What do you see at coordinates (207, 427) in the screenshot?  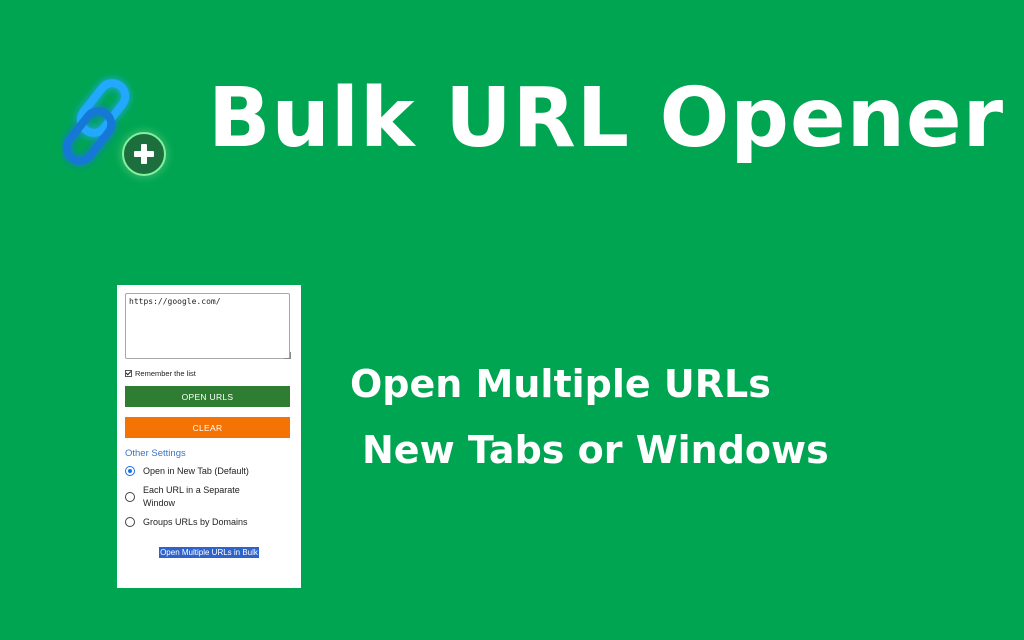 I see `clear-button: CLEAR` at bounding box center [207, 427].